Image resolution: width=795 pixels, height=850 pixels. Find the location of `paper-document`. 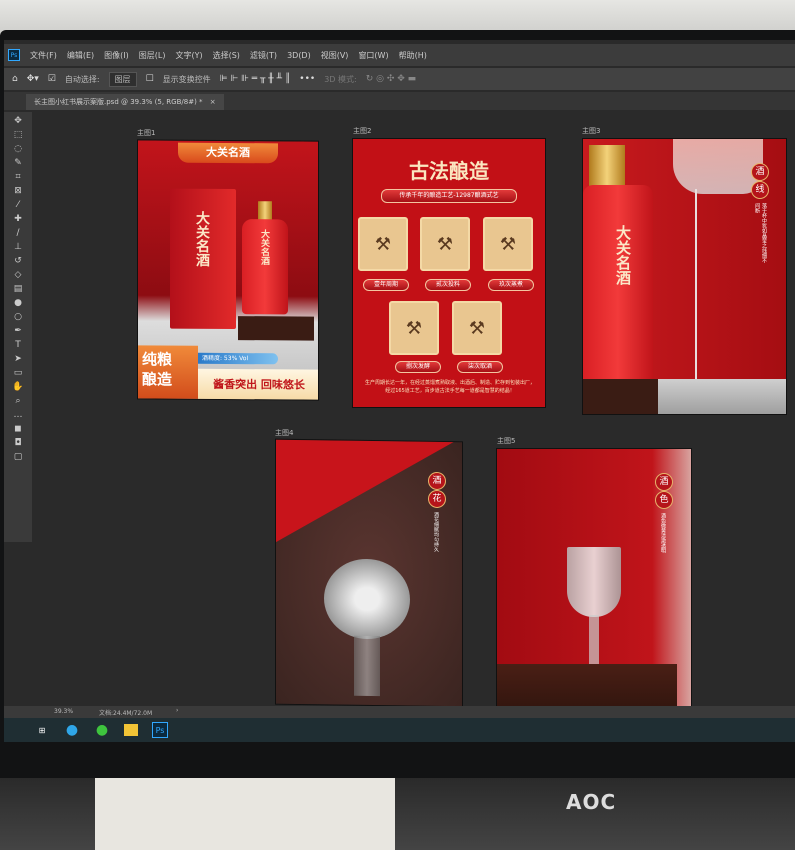

paper-document is located at coordinates (245, 814).